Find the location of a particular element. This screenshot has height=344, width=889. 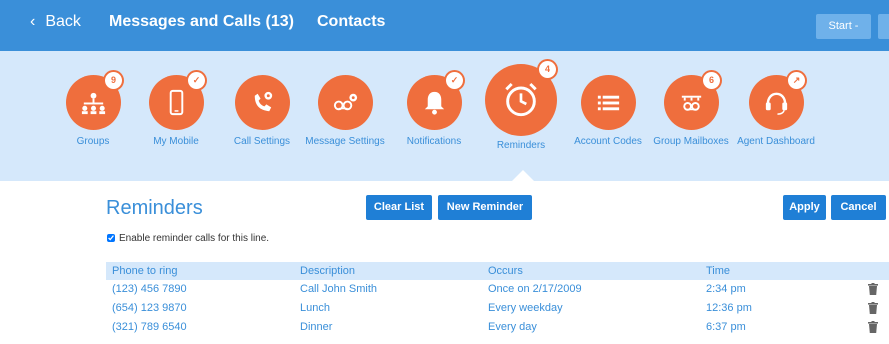

occurs-cell: Once on 2/17/2009 is located at coordinates (535, 289).